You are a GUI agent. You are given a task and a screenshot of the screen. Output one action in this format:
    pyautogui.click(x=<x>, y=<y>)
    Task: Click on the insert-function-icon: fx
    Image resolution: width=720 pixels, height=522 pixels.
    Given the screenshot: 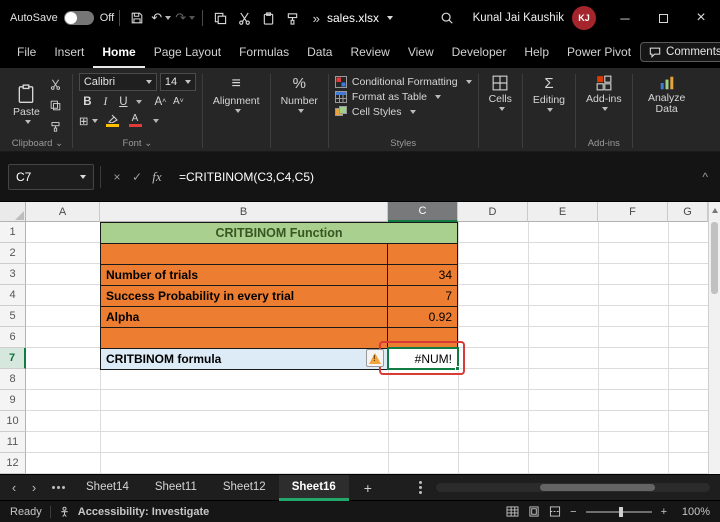 What is the action you would take?
    pyautogui.click(x=157, y=177)
    